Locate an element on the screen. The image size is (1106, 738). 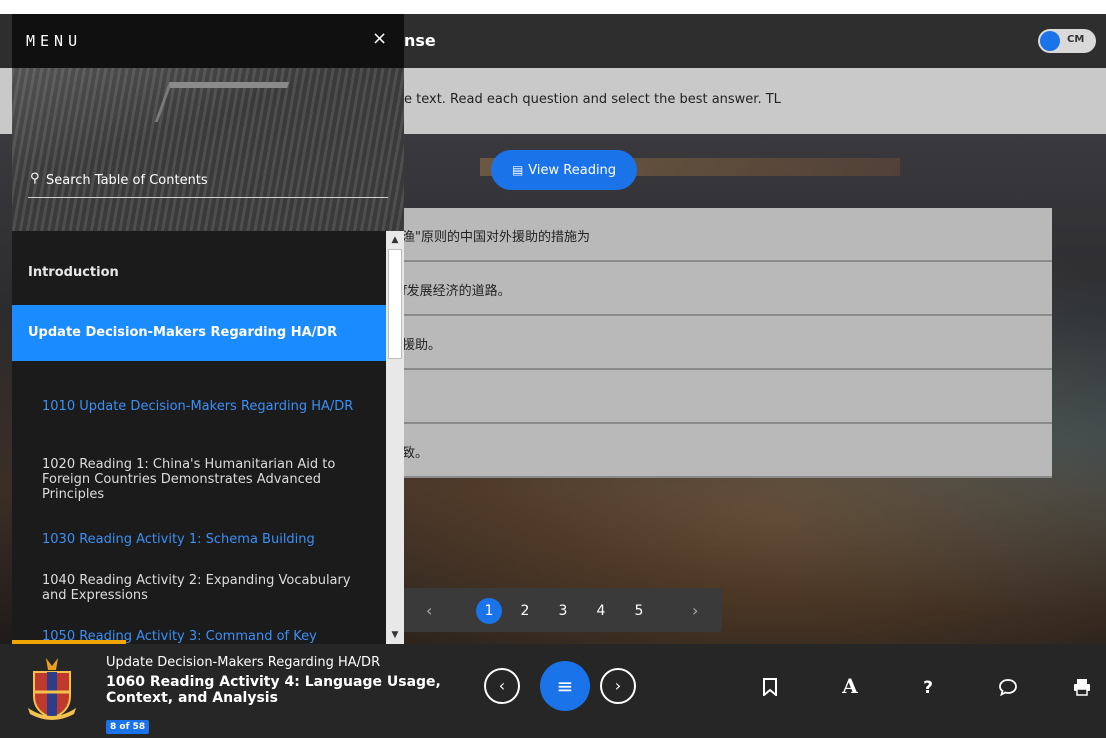
page-count-badge: 8 of 58 is located at coordinates (128, 727).